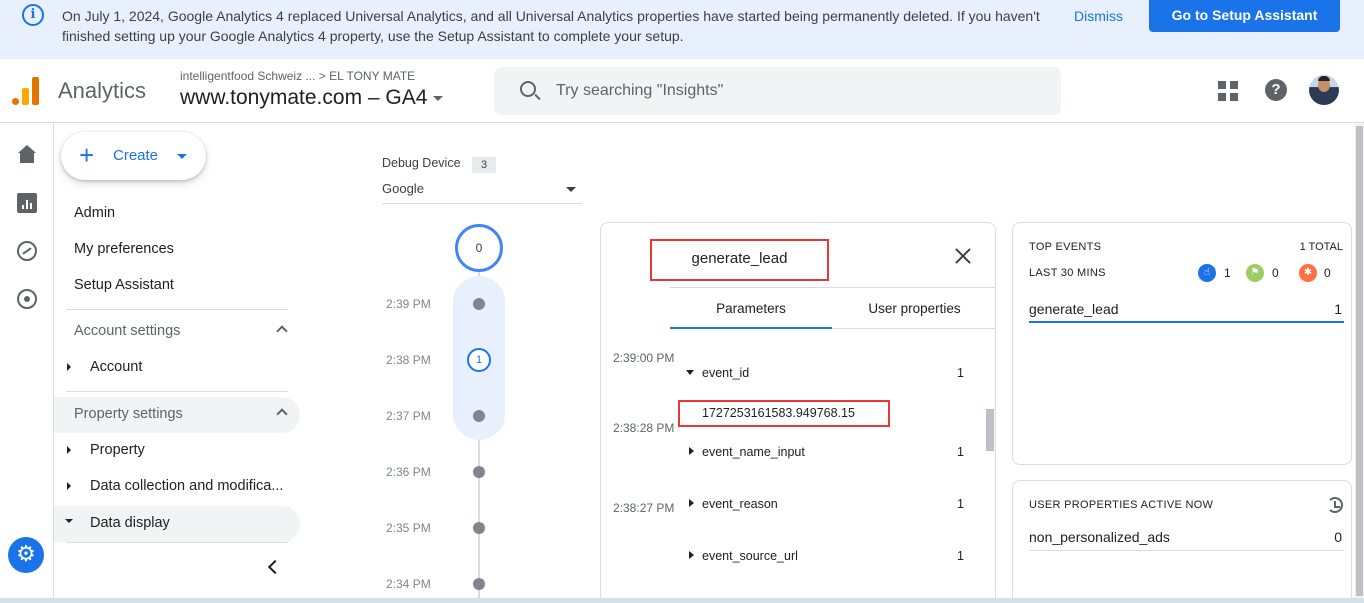 This screenshot has width=1364, height=603. What do you see at coordinates (408, 584) in the screenshot?
I see `timeline-time: 2:34 PM` at bounding box center [408, 584].